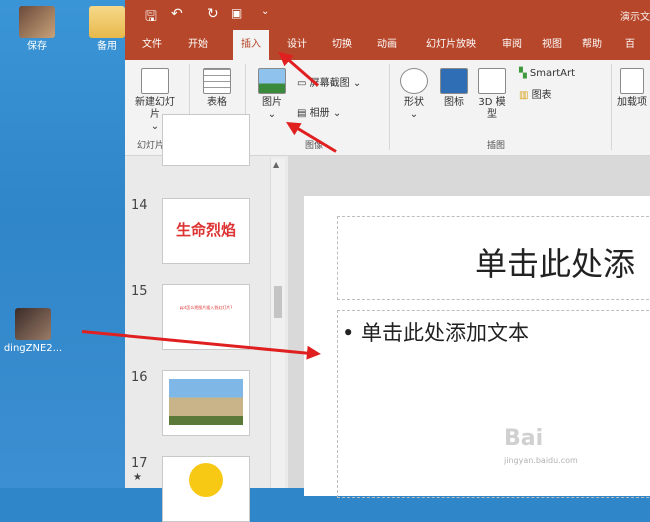 The image size is (650, 522). What do you see at coordinates (198, 45) in the screenshot?
I see `tab-home: 开始` at bounding box center [198, 45].